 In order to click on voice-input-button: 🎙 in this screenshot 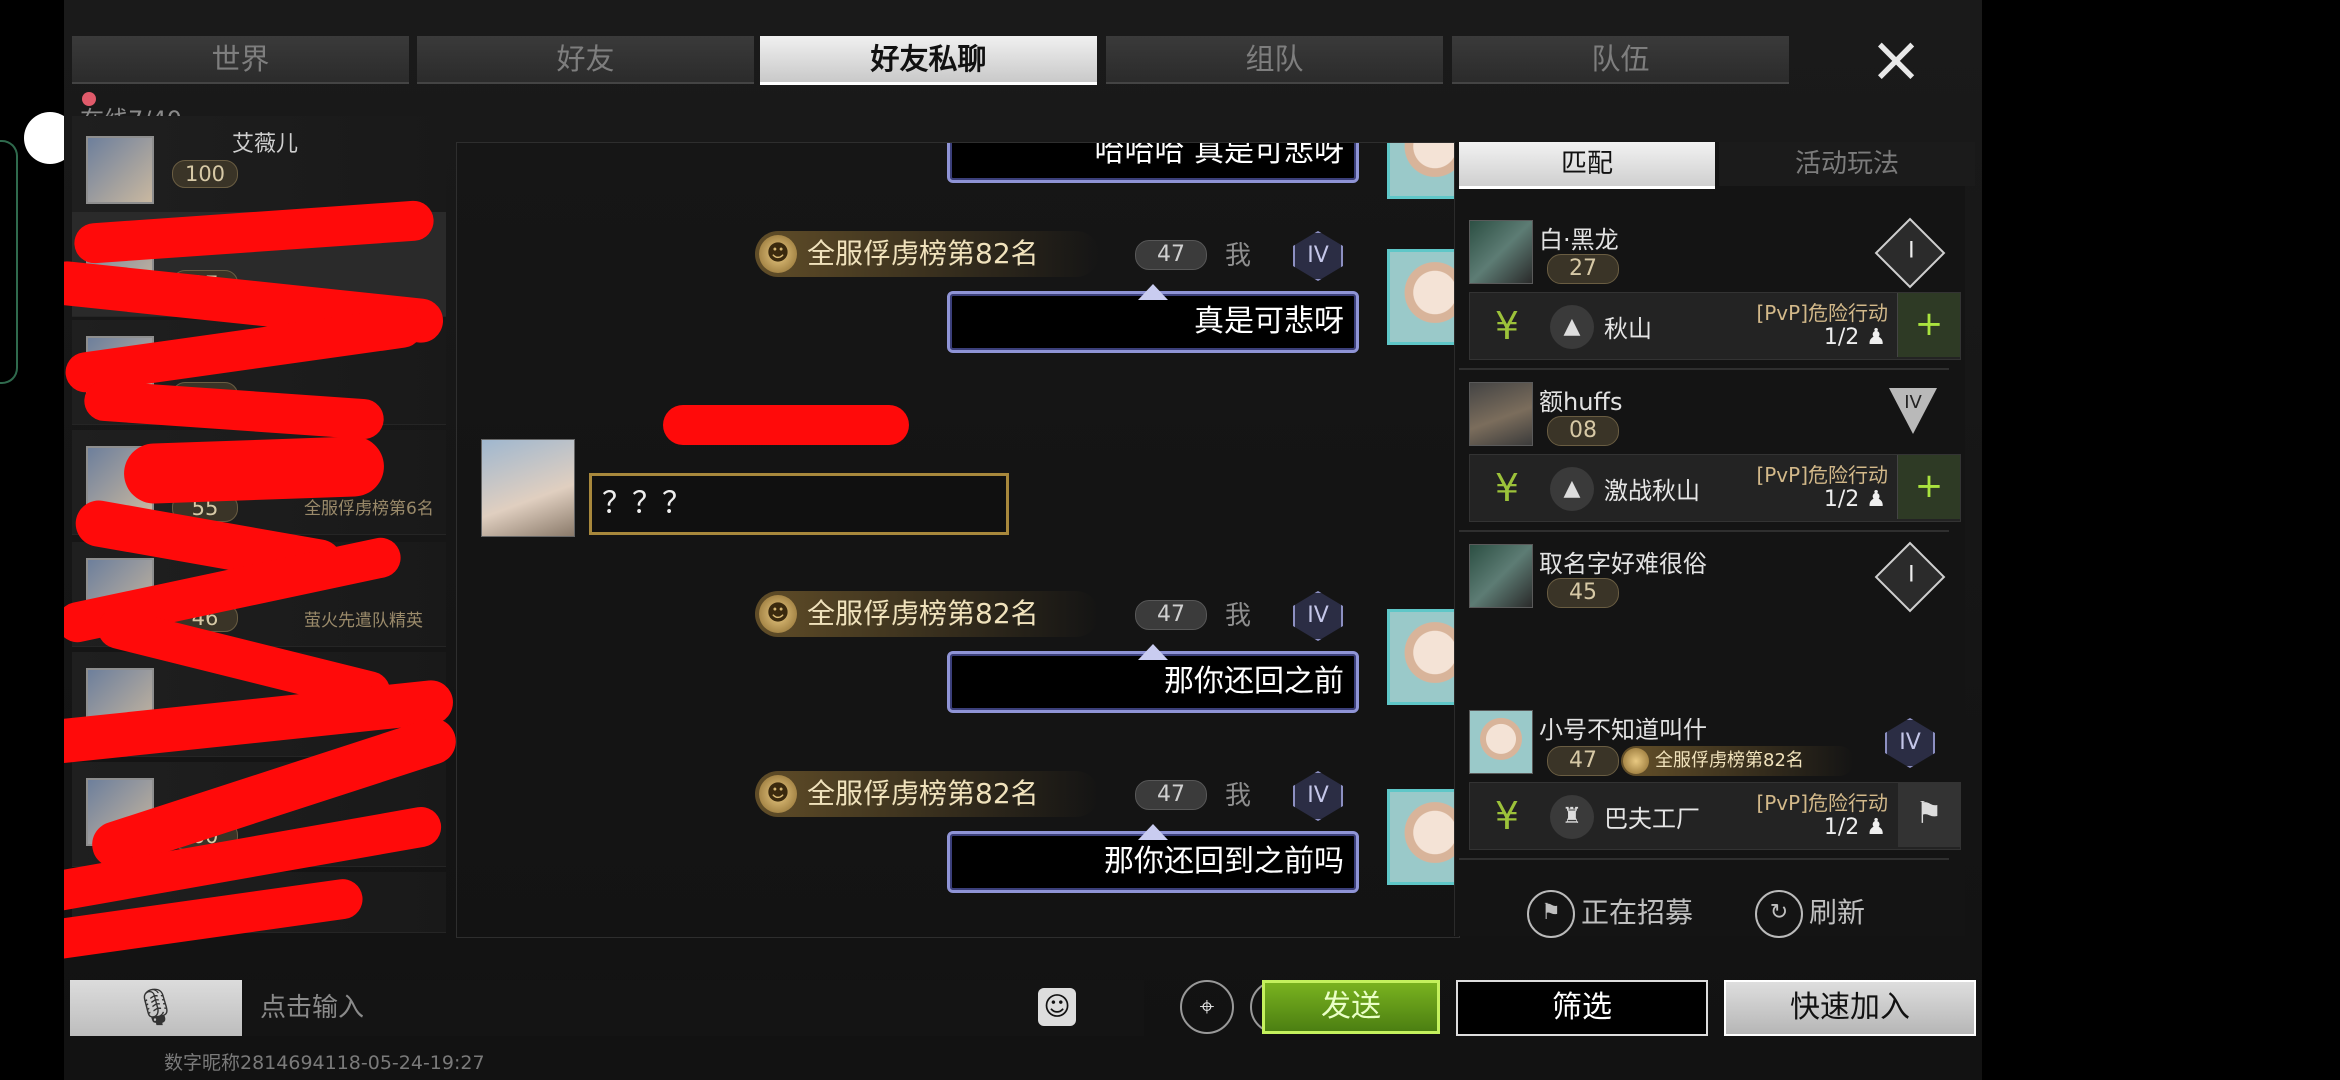, I will do `click(156, 1008)`.